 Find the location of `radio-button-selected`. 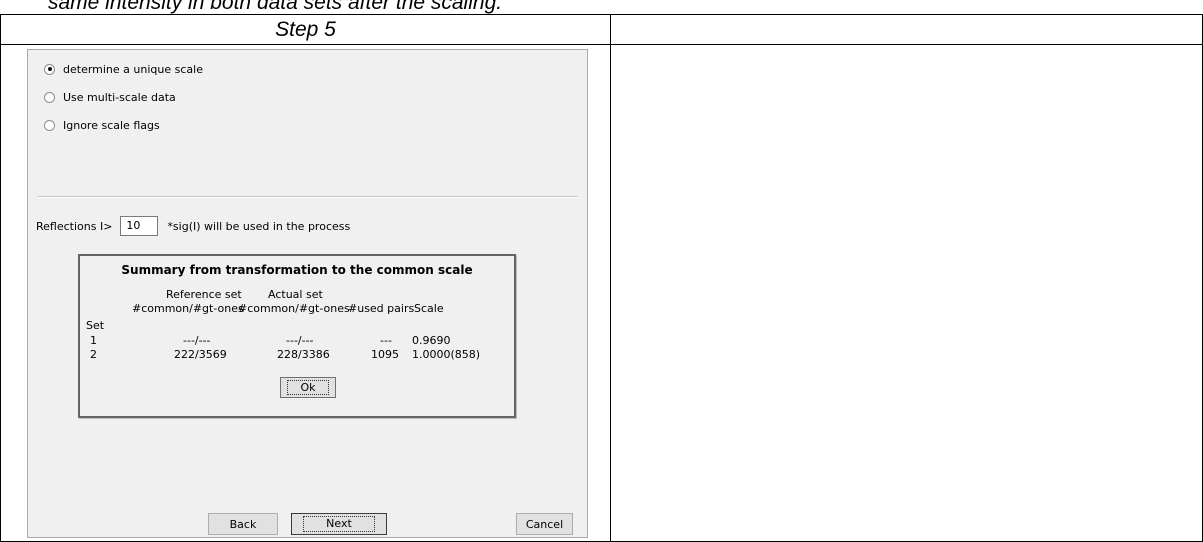

radio-button-selected is located at coordinates (49, 69).